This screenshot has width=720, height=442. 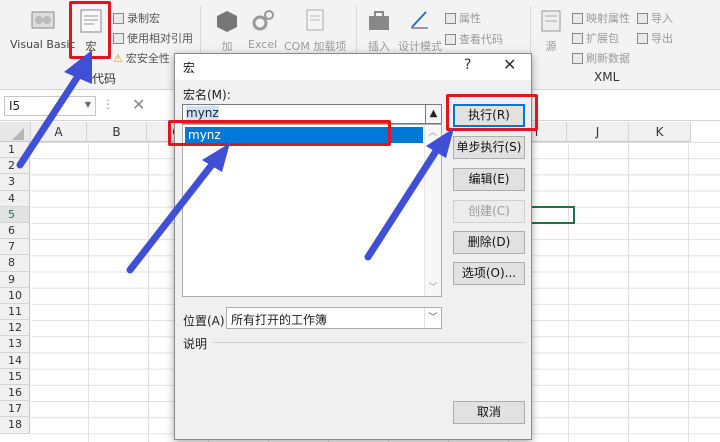 I want to click on row-header-13: 13, so click(x=15, y=344).